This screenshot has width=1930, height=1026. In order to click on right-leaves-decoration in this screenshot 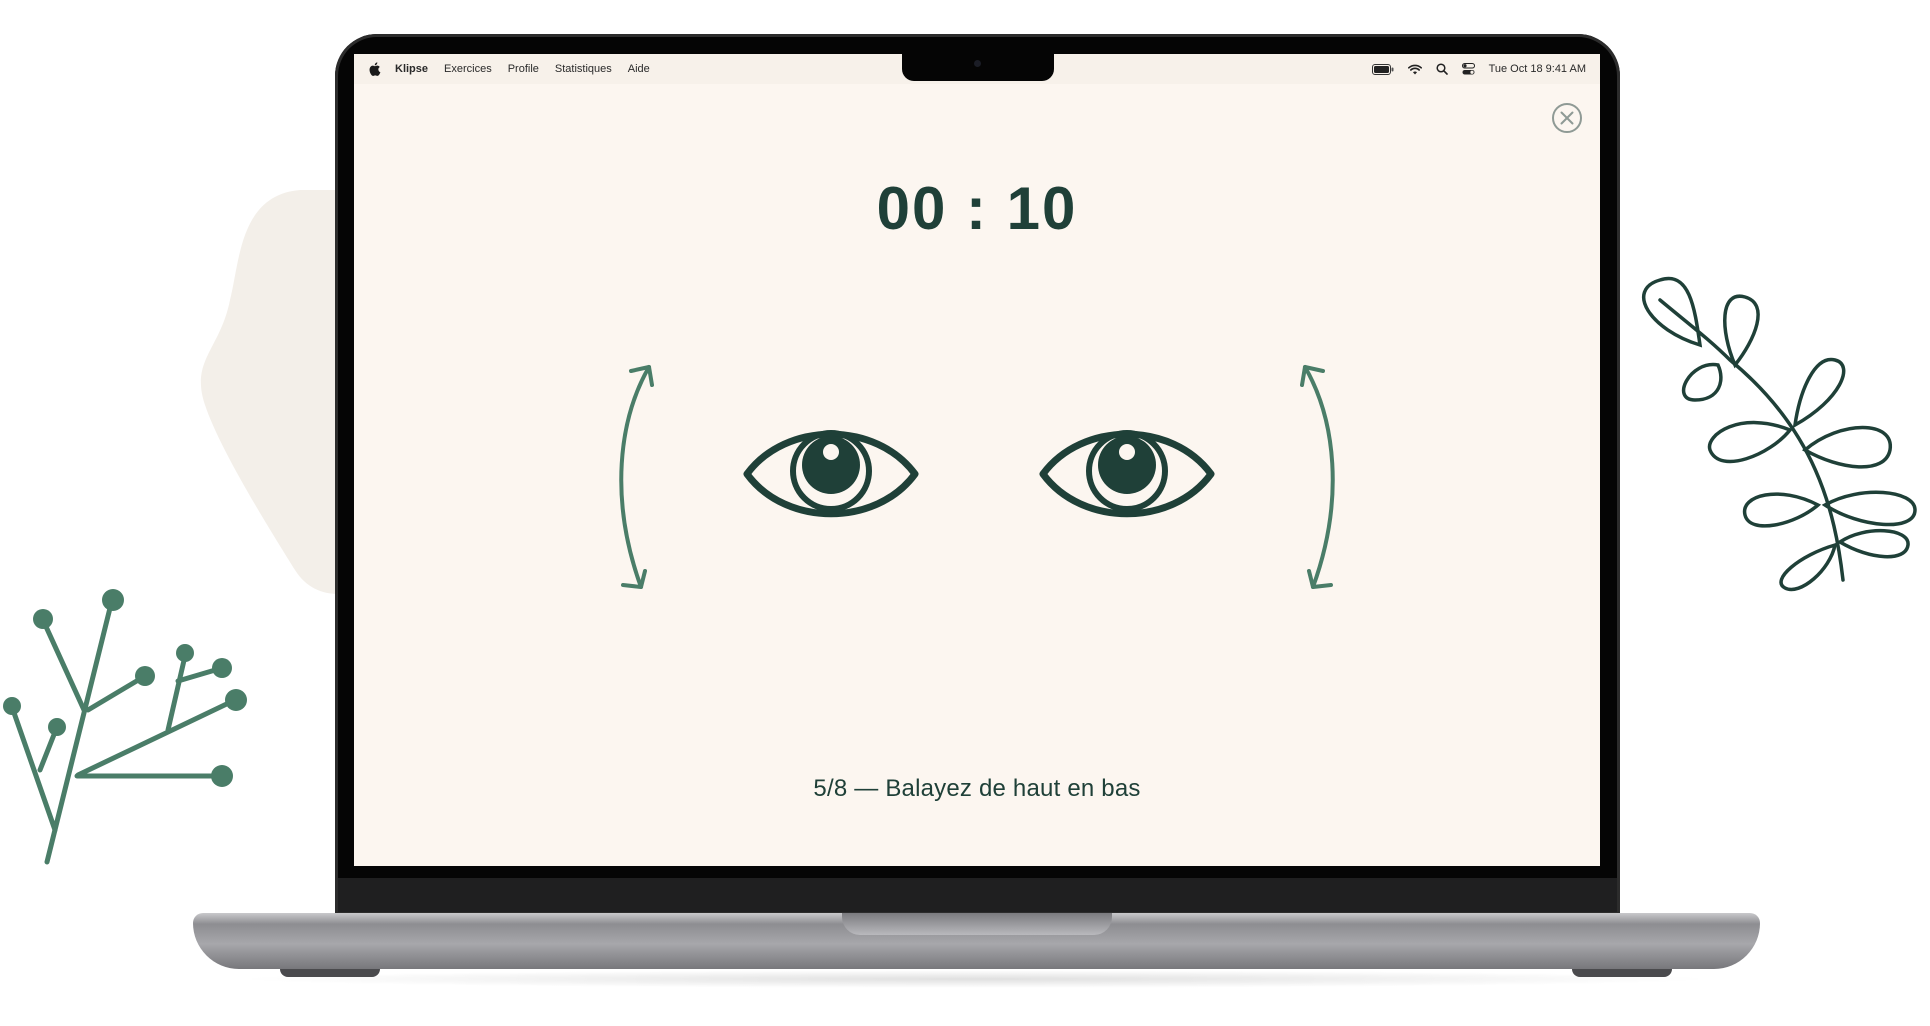, I will do `click(1779, 434)`.